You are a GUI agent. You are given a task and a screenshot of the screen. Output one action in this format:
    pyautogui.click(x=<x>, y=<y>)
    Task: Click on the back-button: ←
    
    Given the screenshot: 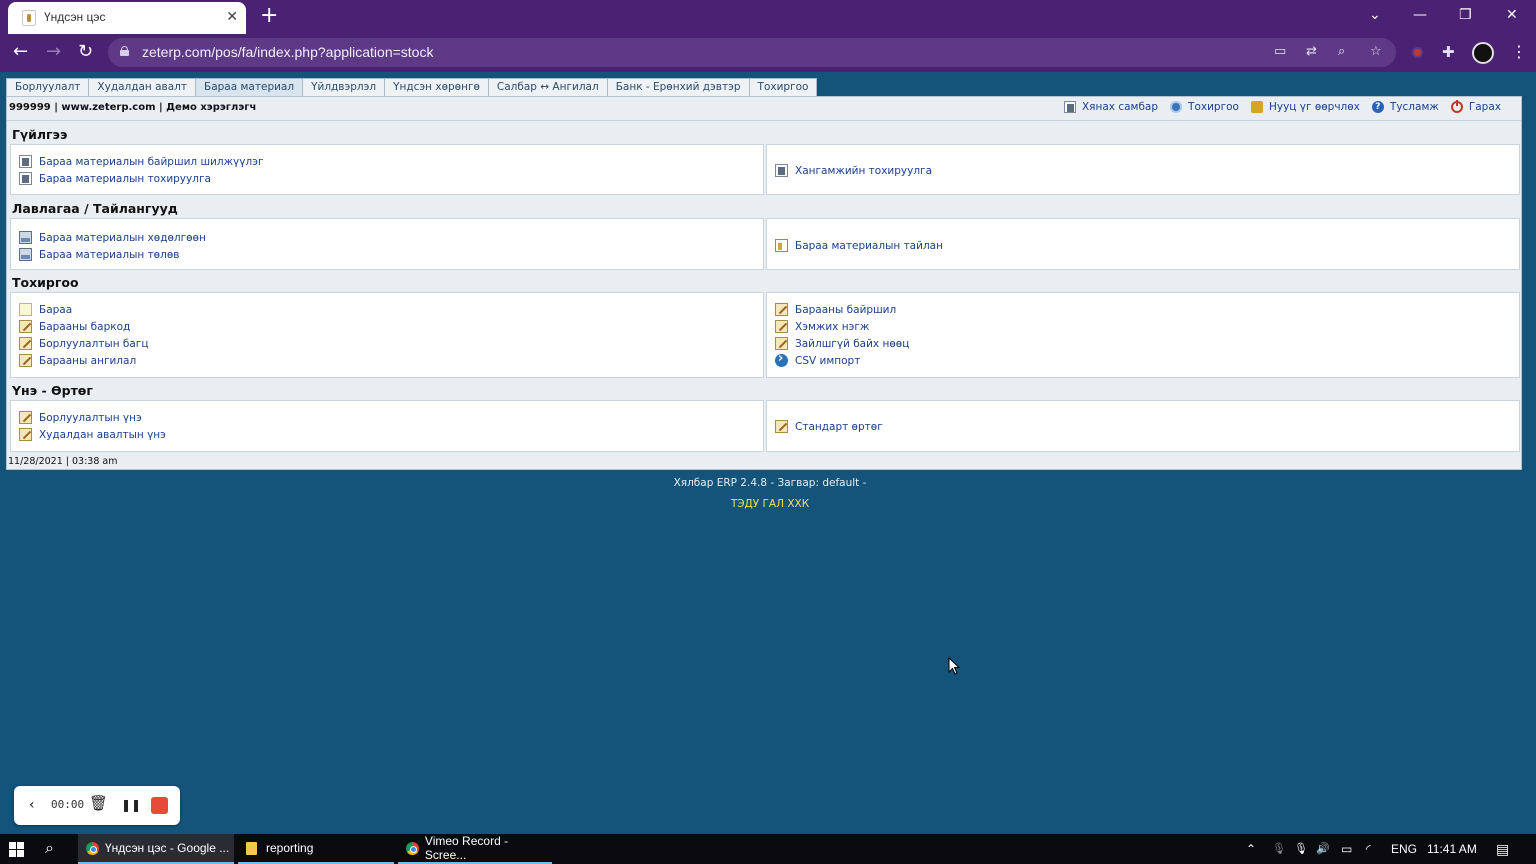 What is the action you would take?
    pyautogui.click(x=20, y=52)
    